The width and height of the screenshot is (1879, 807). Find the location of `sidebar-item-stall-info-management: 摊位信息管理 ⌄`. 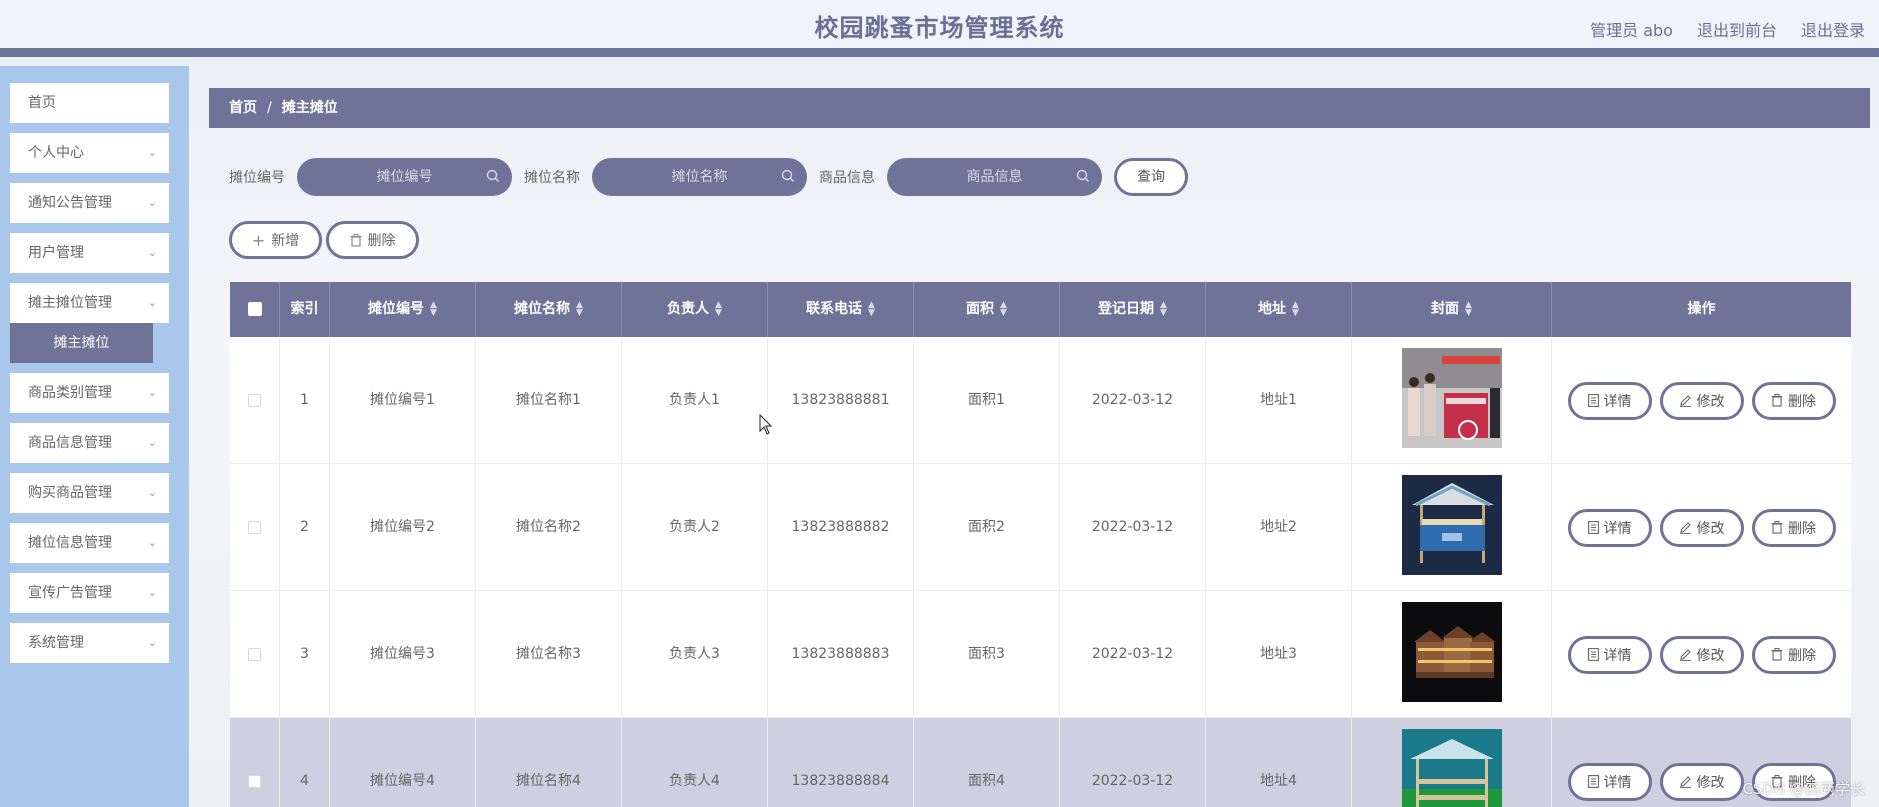

sidebar-item-stall-info-management: 摊位信息管理 ⌄ is located at coordinates (89, 543).